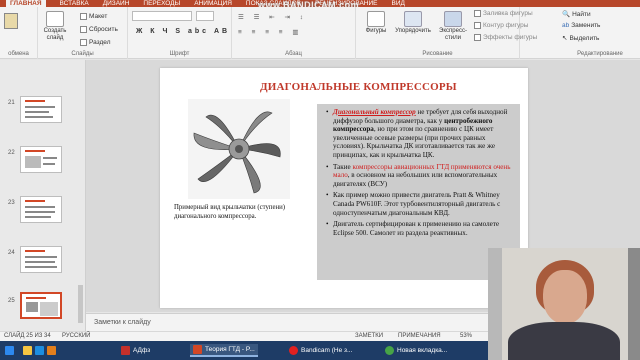  What do you see at coordinates (510, 37) in the screenshot?
I see `shape-effects-label: Эффекты фигуры` at bounding box center [510, 37].